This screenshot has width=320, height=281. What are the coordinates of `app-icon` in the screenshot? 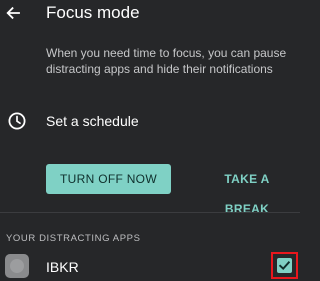 It's located at (17, 266).